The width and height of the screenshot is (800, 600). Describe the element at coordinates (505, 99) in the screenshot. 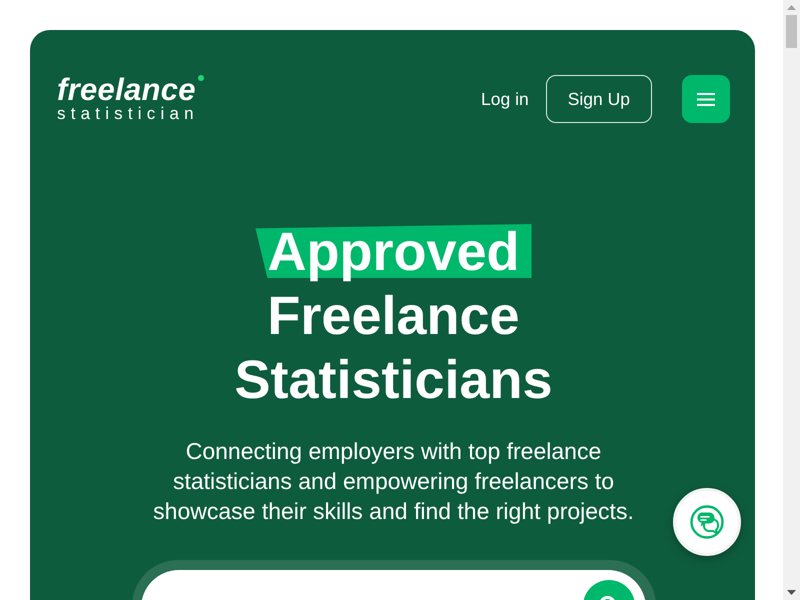

I see `login-link: Log in` at that location.